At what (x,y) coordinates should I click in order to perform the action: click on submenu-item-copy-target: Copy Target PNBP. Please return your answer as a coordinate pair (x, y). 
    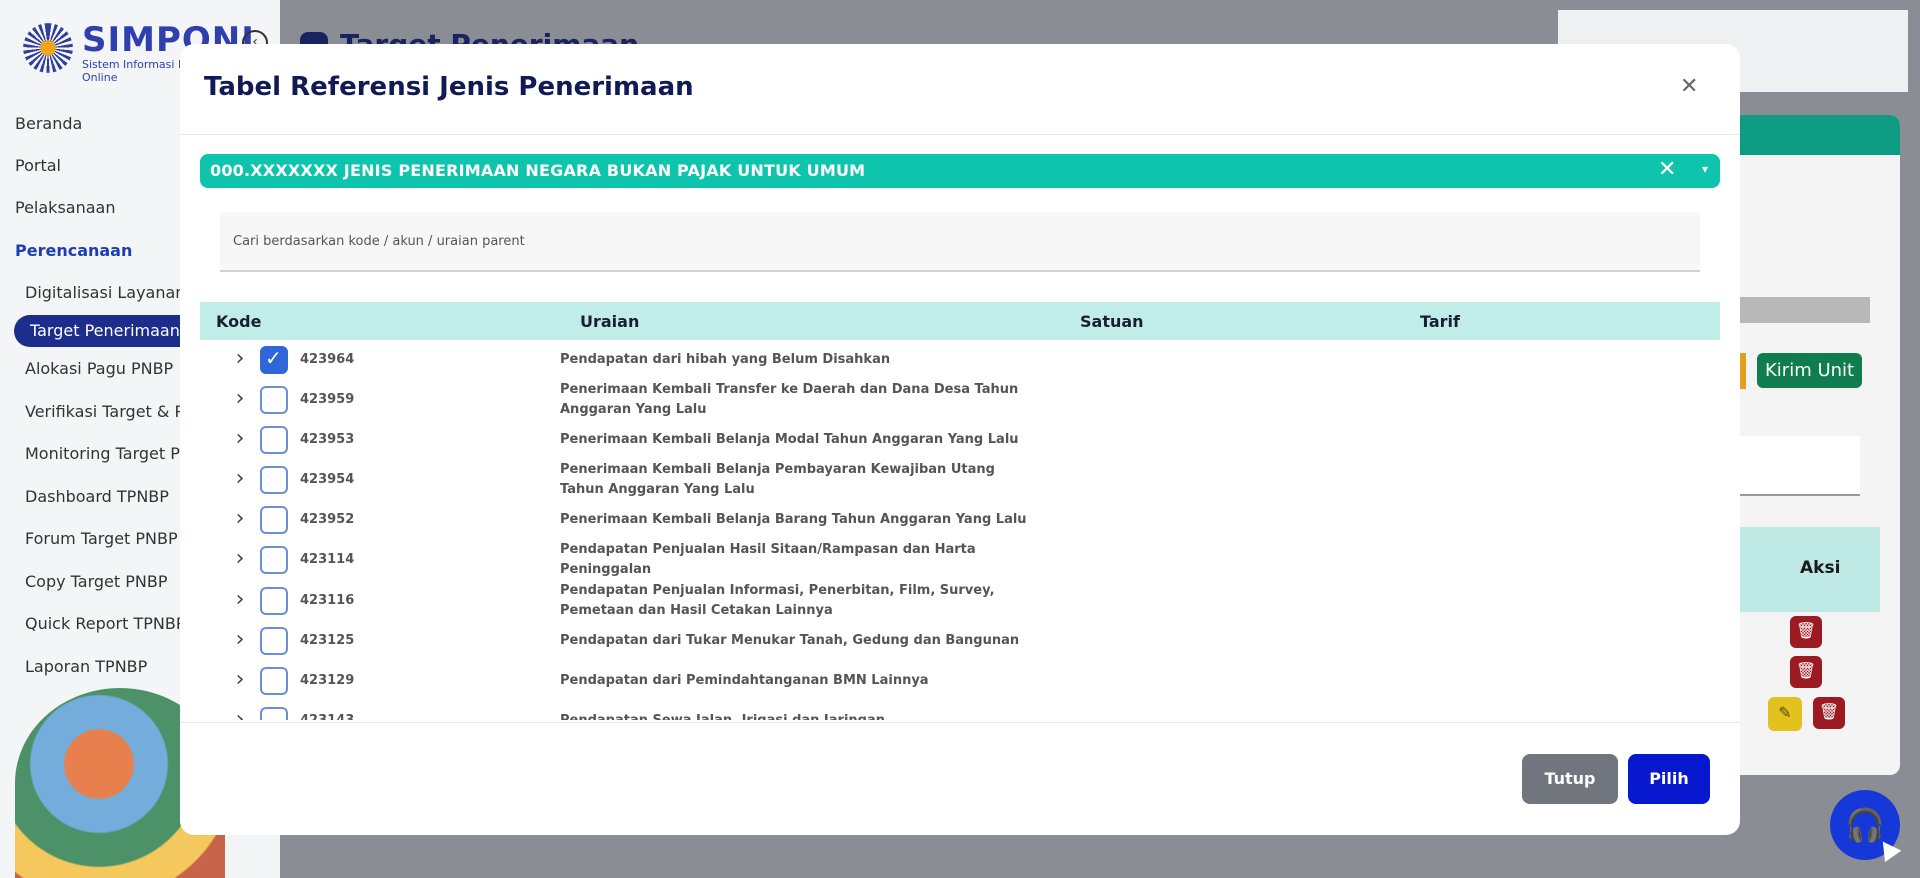
    Looking at the image, I should click on (96, 581).